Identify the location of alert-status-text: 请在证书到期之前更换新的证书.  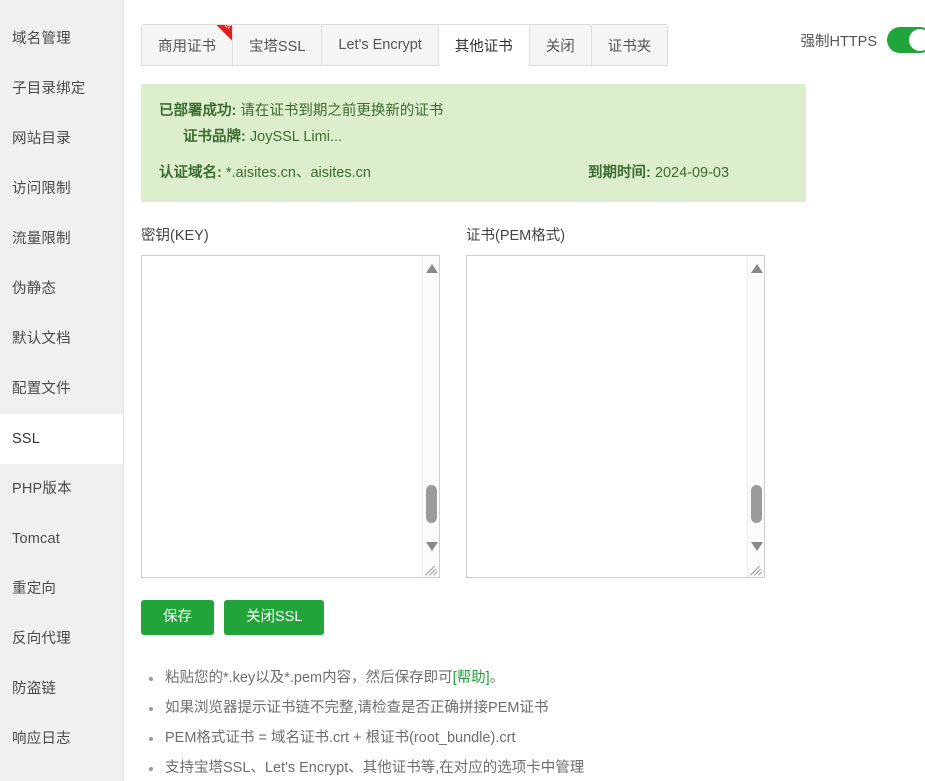
(342, 111).